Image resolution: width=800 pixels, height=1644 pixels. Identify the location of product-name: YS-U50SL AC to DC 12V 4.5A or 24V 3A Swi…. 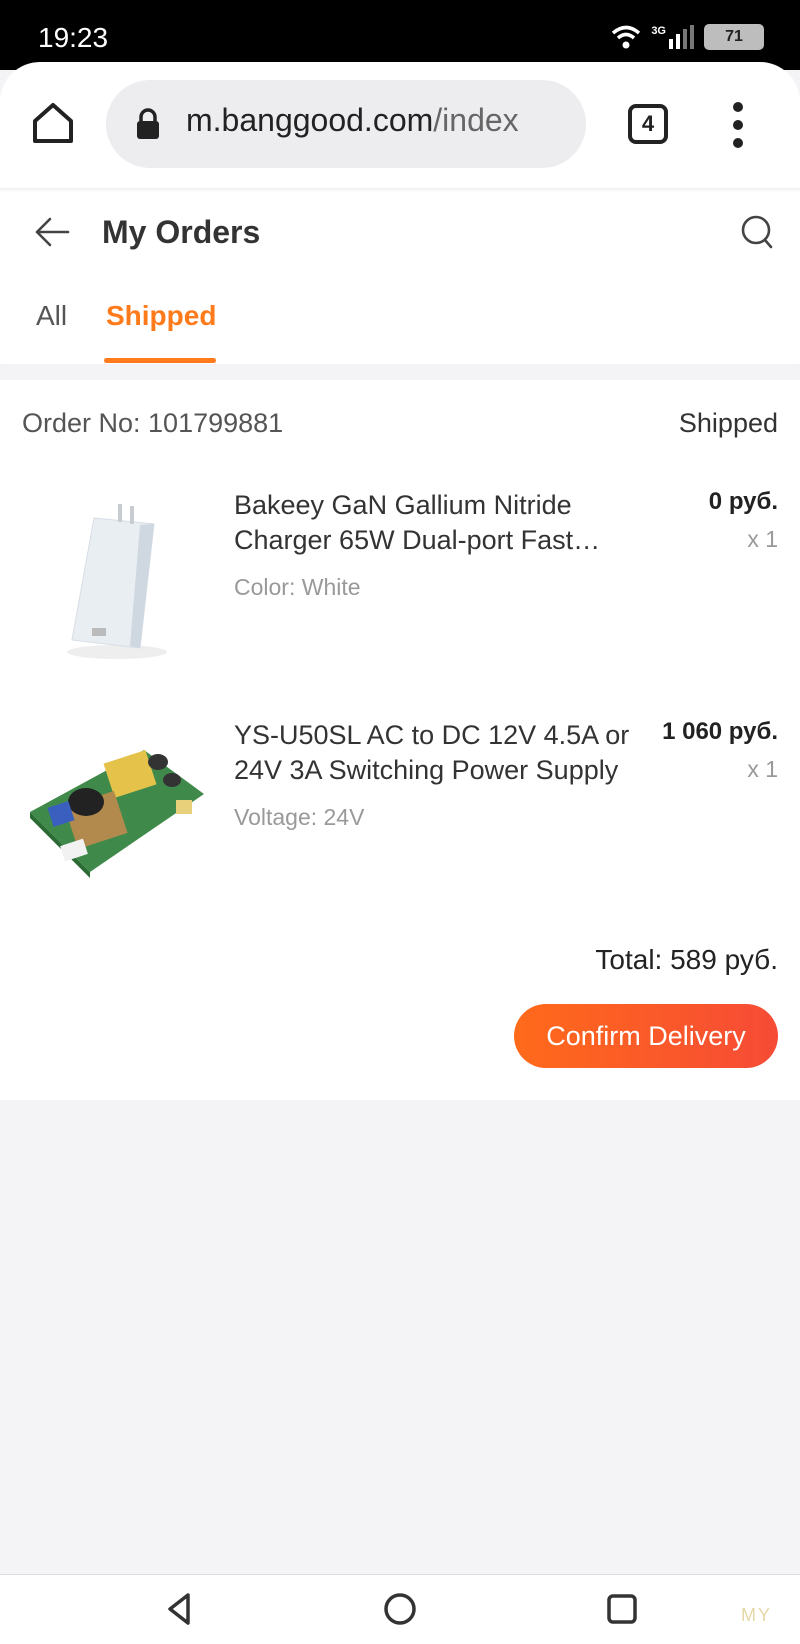
(432, 752).